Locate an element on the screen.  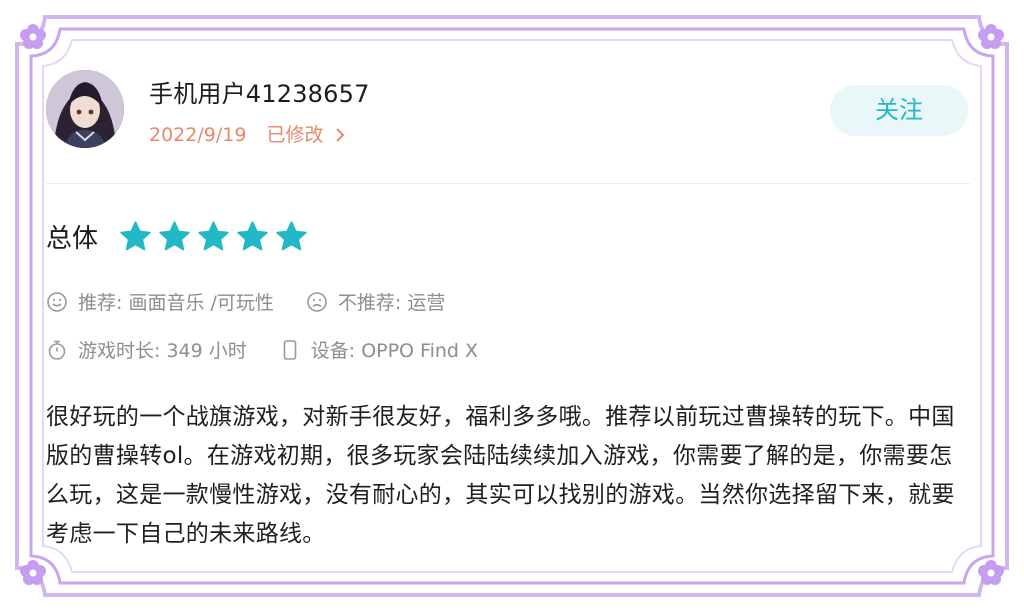
follow-button: 关注 is located at coordinates (899, 110).